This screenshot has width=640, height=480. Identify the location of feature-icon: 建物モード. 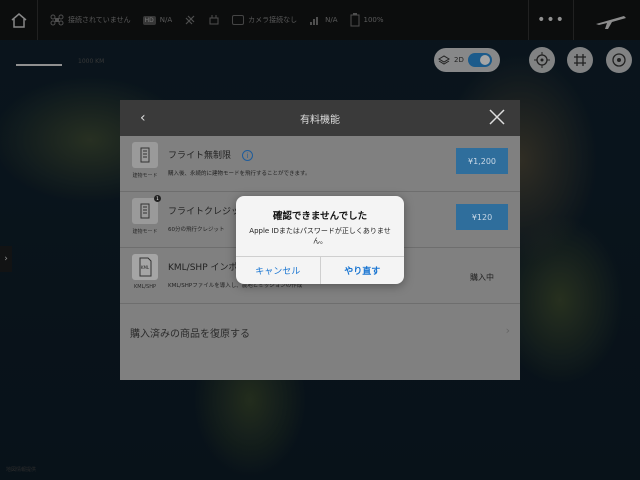
(145, 160).